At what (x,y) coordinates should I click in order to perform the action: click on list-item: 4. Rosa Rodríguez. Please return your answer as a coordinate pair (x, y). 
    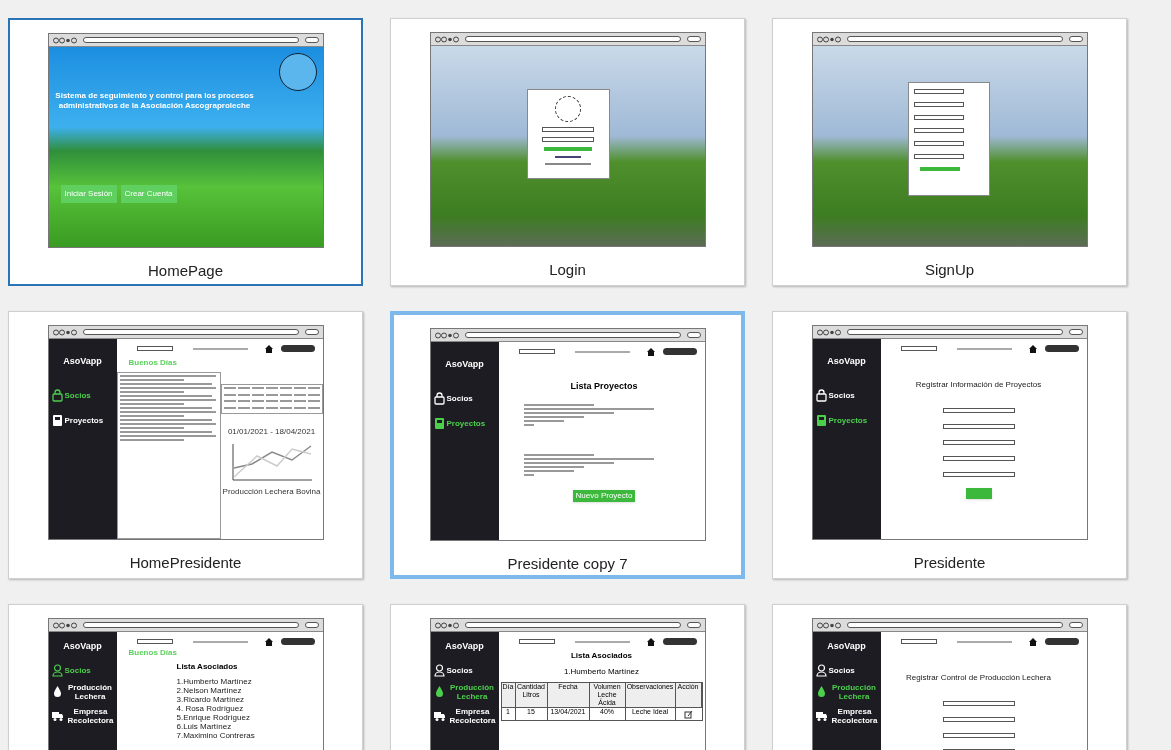
    Looking at the image, I should click on (210, 708).